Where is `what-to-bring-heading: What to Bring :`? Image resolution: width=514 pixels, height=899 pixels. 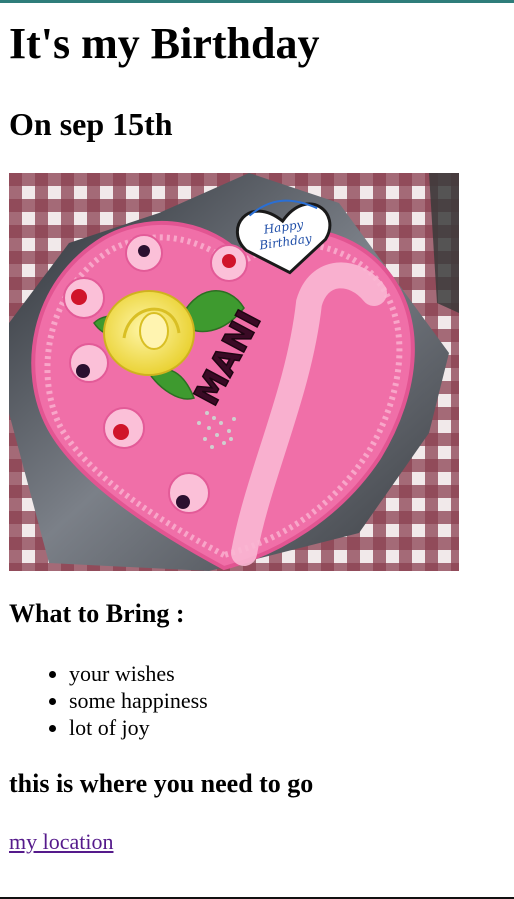 what-to-bring-heading: What to Bring : is located at coordinates (97, 613).